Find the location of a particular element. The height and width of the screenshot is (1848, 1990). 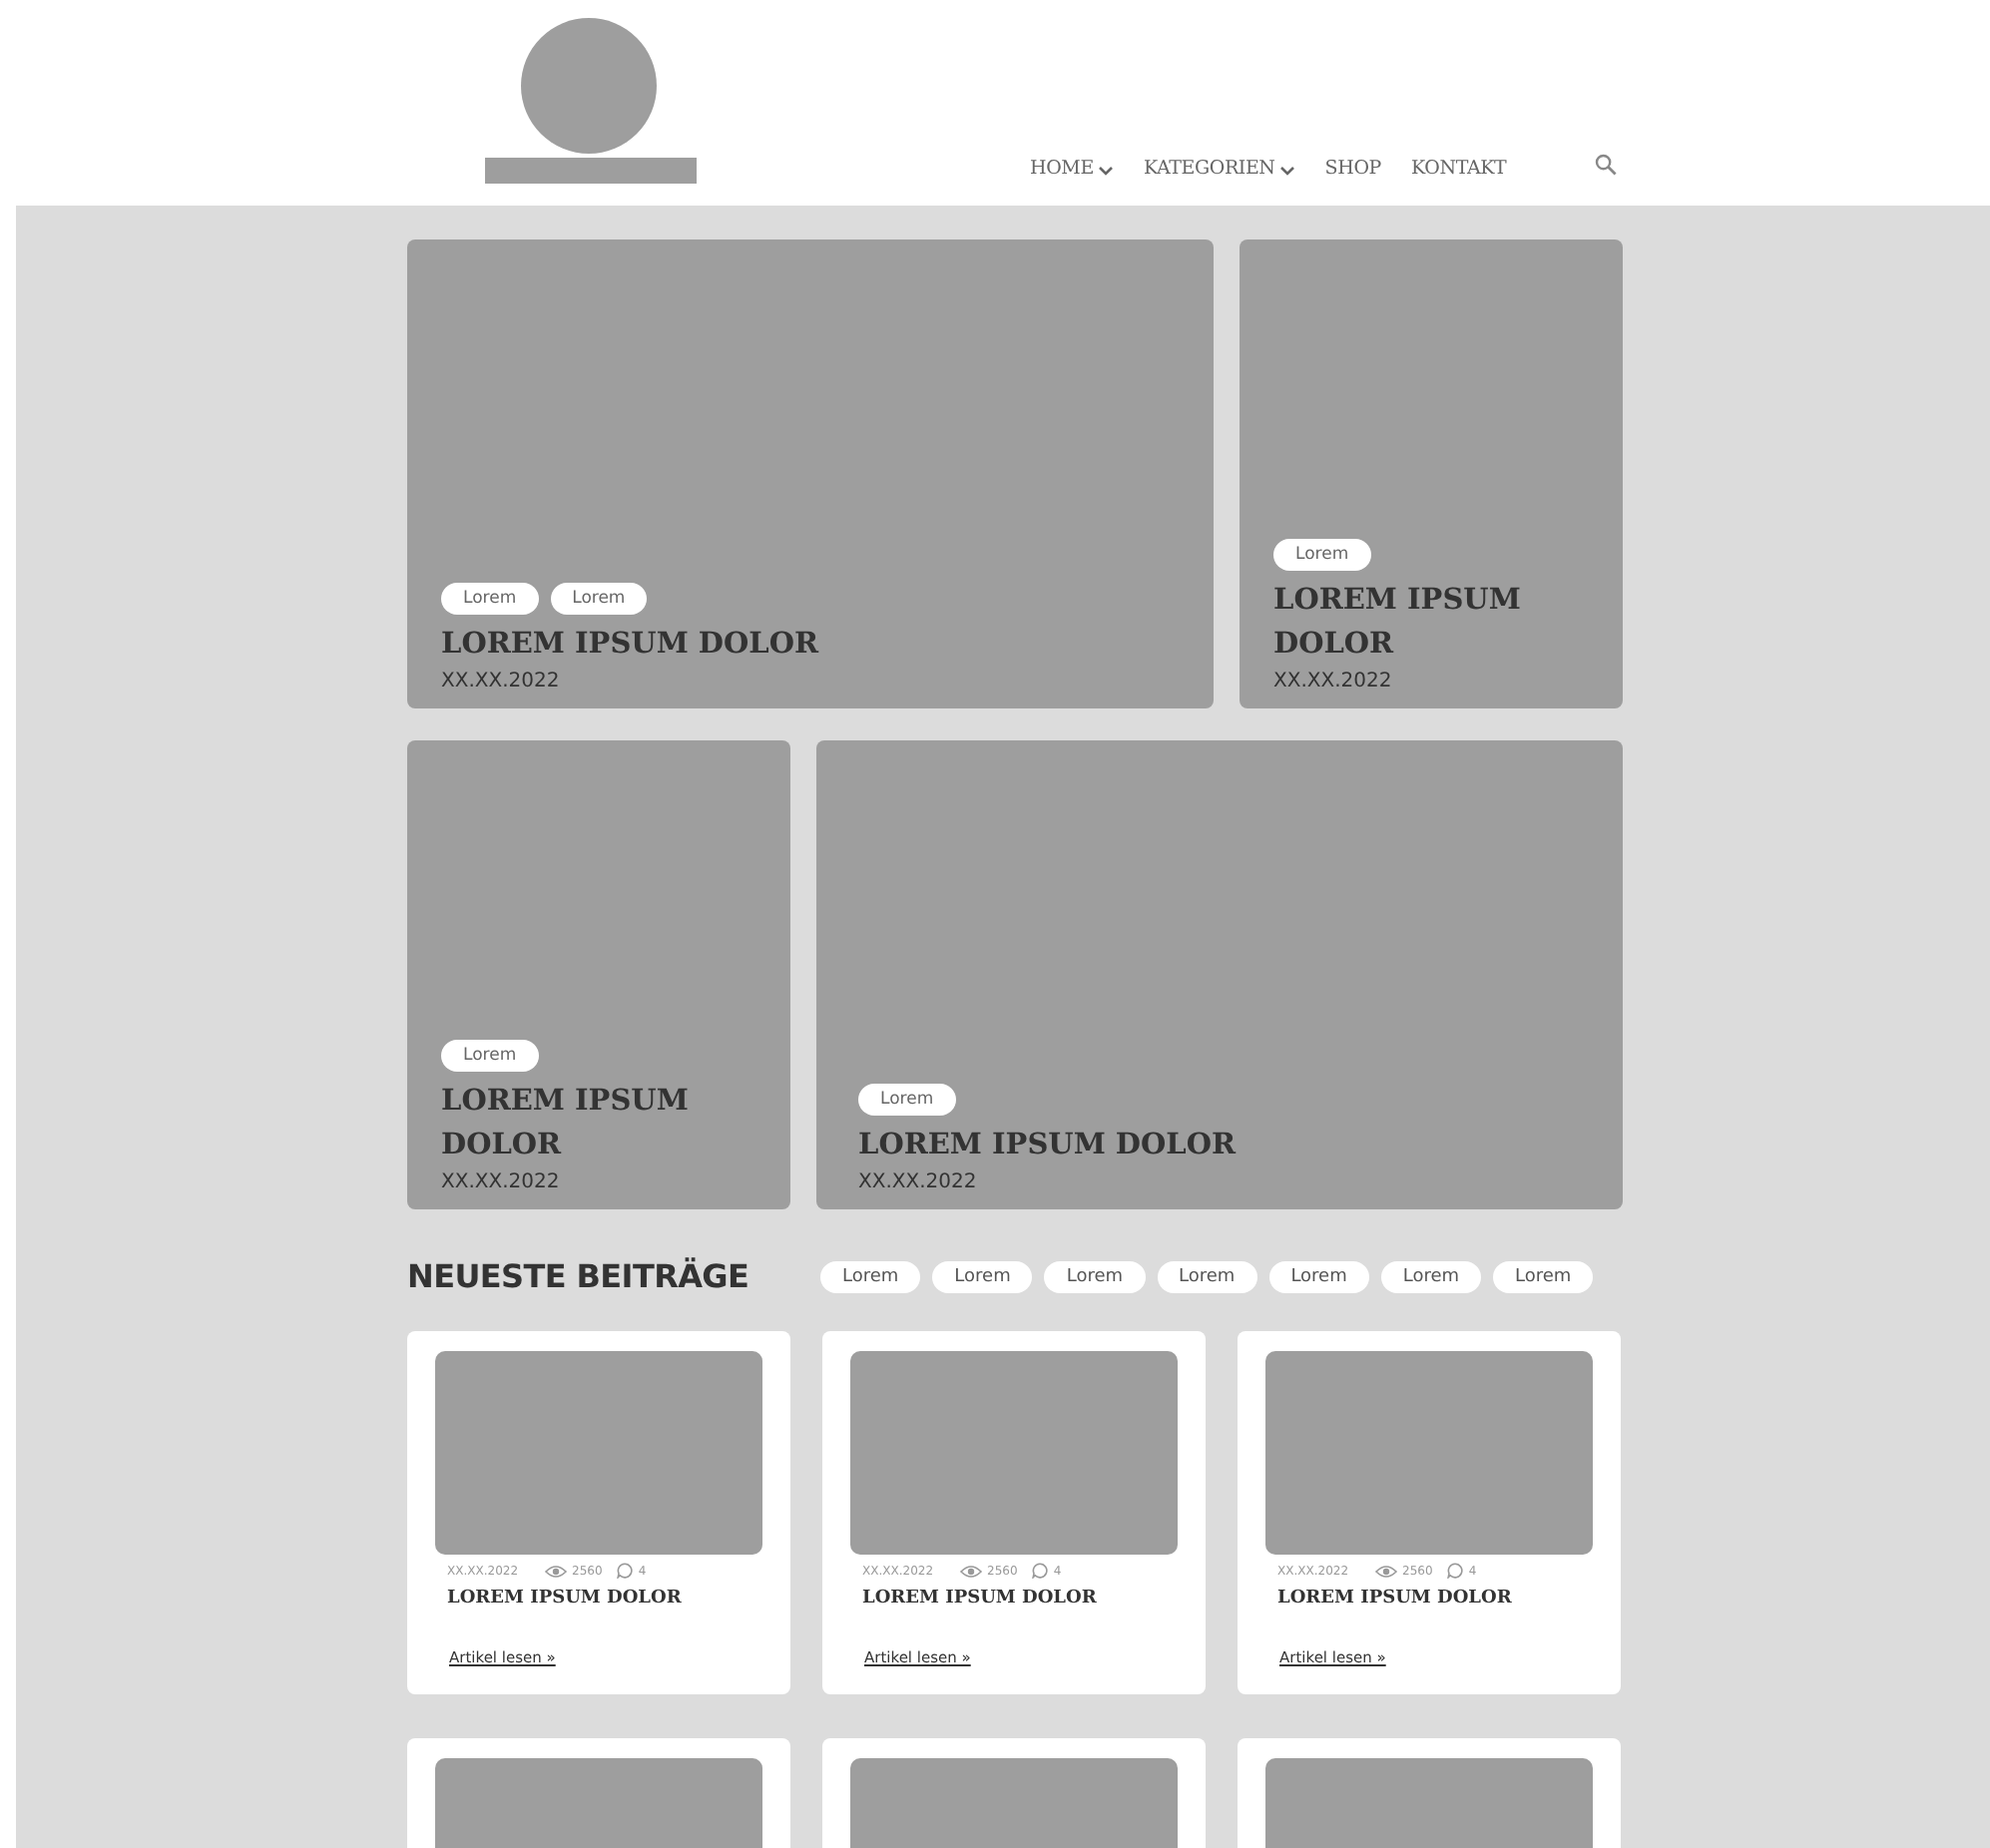

search-icon is located at coordinates (1605, 165).